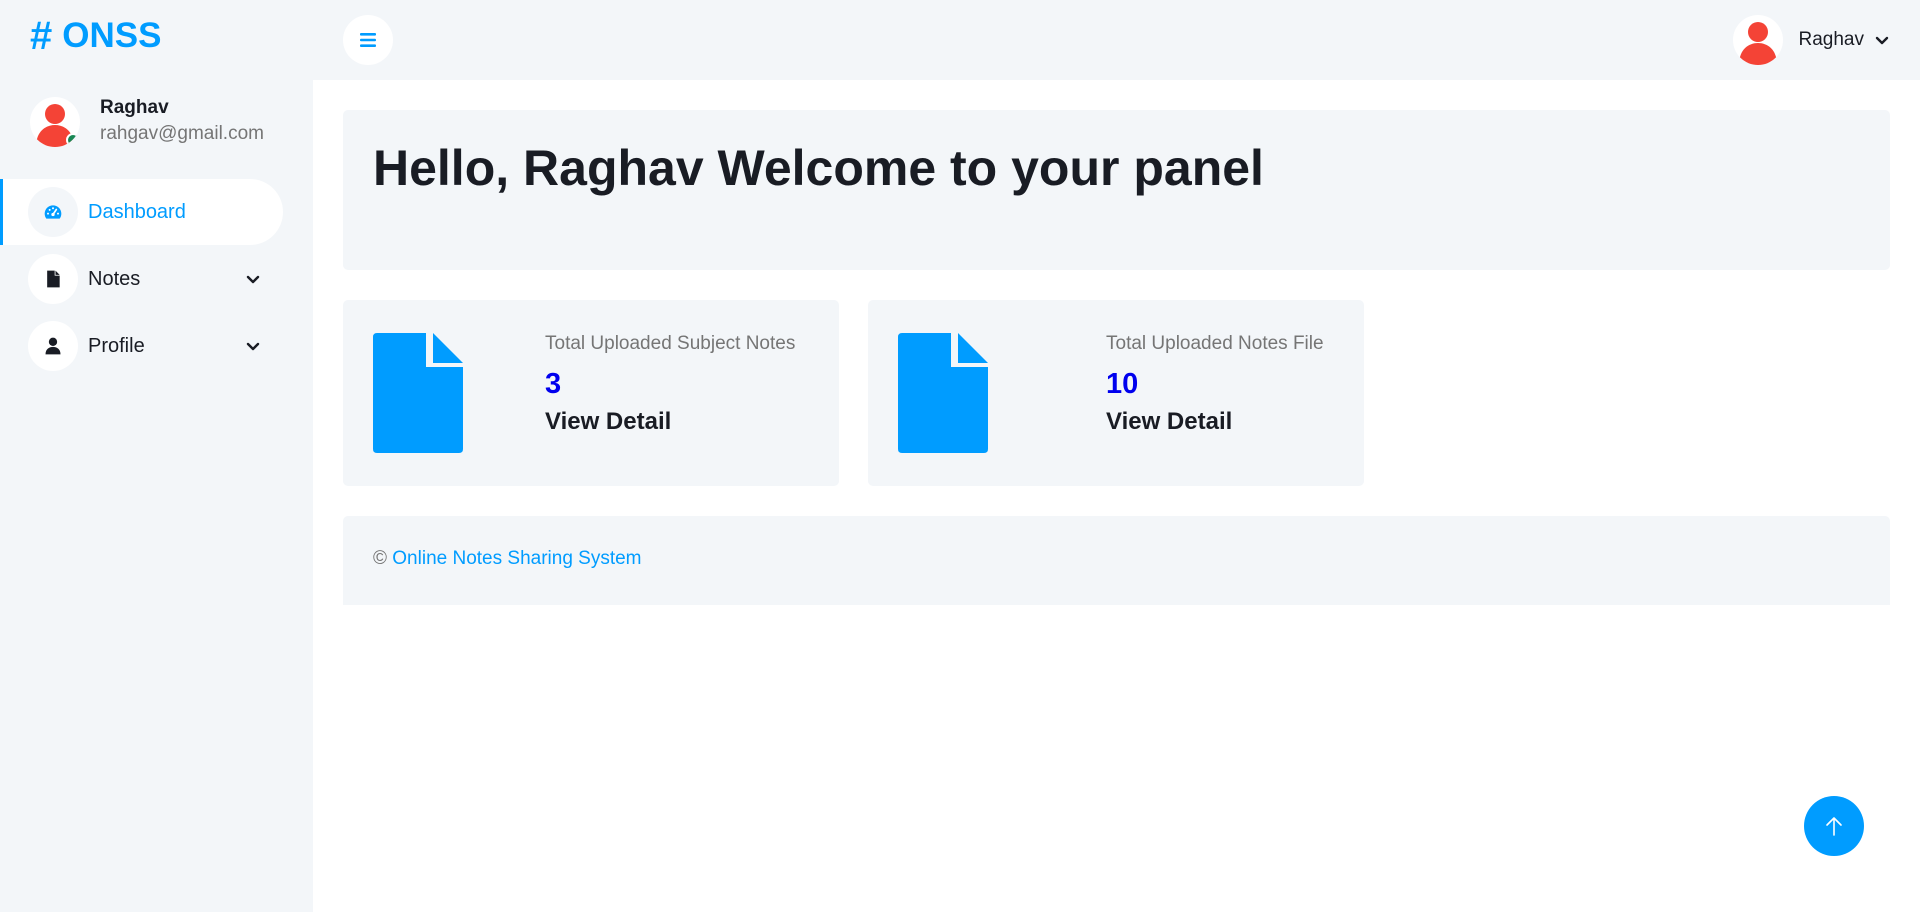 This screenshot has width=1920, height=912. Describe the element at coordinates (1215, 343) in the screenshot. I see `card-title: Total Uploaded Notes File` at that location.